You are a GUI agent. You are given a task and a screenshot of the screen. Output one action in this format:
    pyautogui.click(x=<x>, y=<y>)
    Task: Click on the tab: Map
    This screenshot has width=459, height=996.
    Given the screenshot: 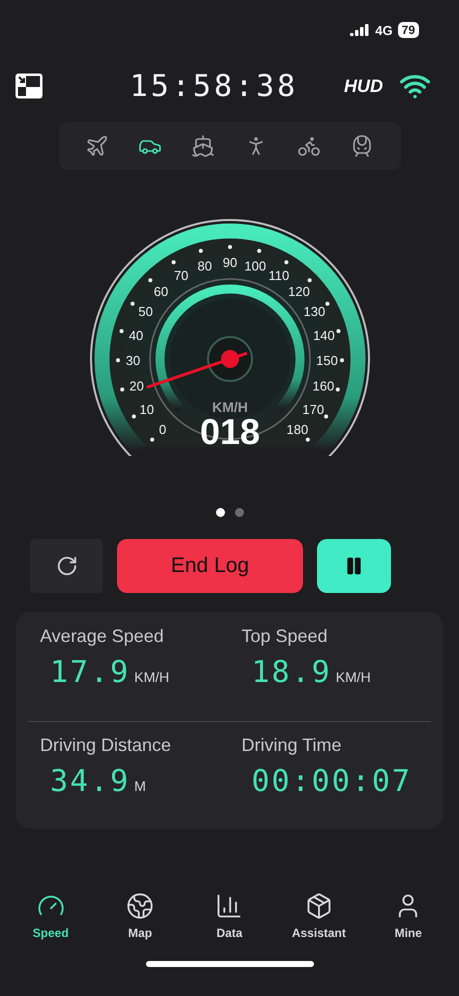 What is the action you would take?
    pyautogui.click(x=140, y=916)
    